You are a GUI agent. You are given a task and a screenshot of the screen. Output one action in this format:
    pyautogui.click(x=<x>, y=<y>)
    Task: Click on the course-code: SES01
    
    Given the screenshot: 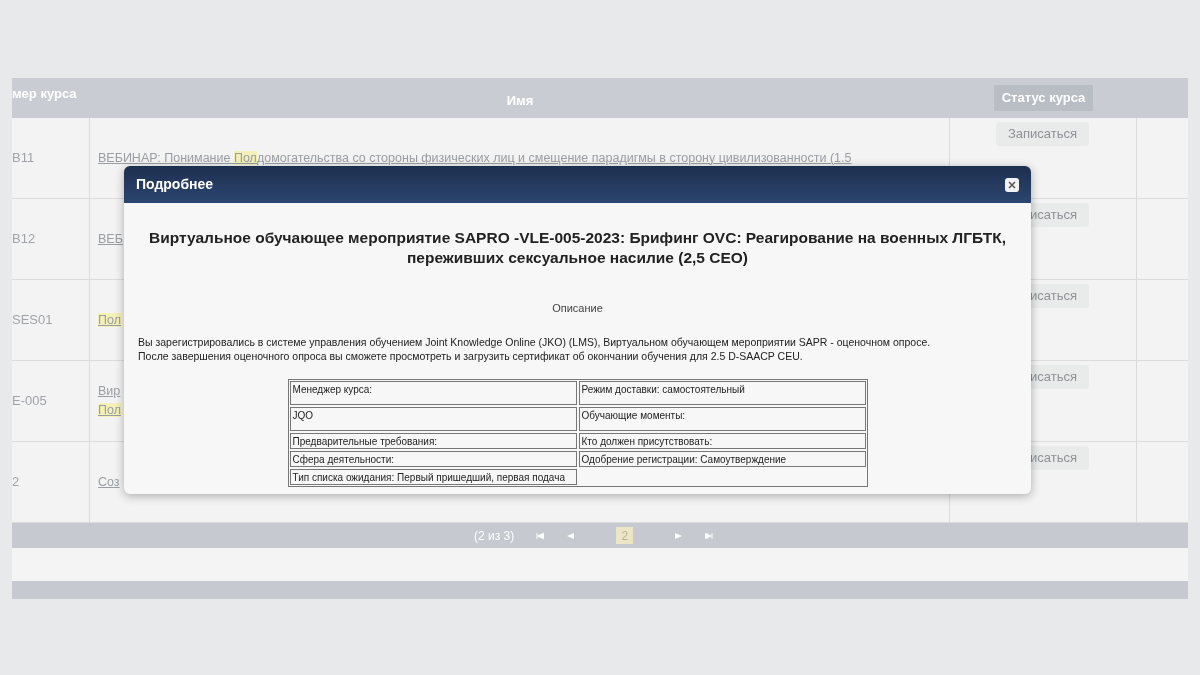 What is the action you would take?
    pyautogui.click(x=32, y=320)
    